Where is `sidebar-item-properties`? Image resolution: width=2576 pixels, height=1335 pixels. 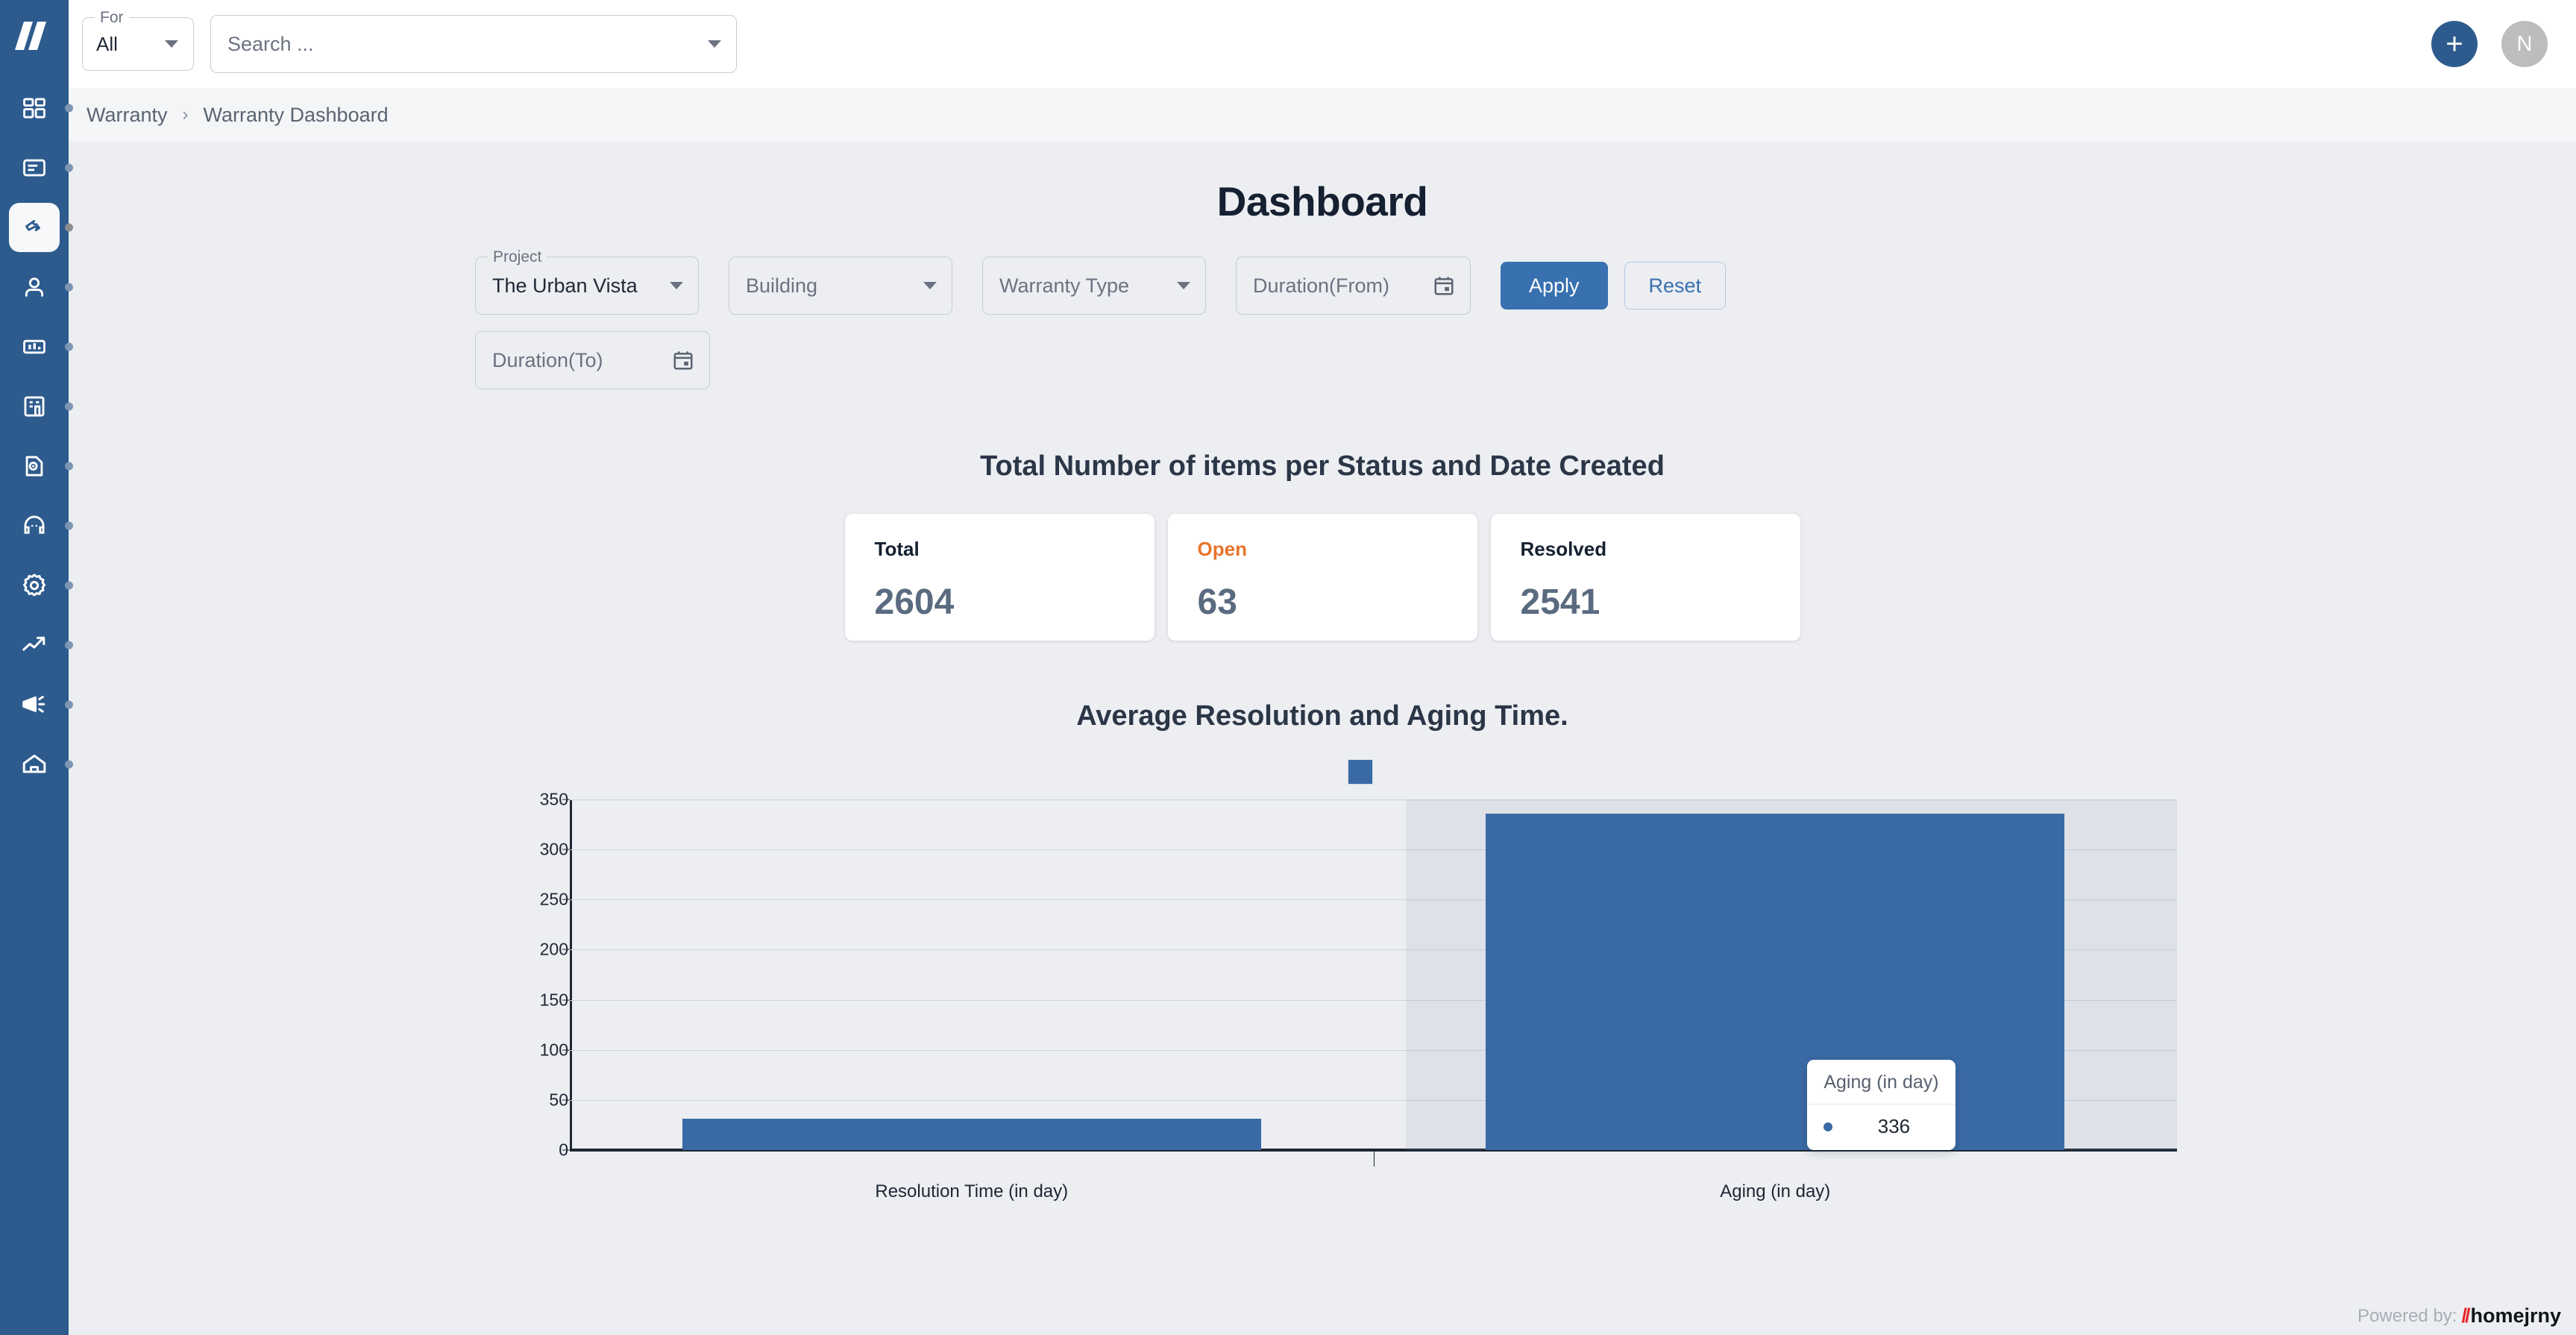
sidebar-item-properties is located at coordinates (41, 764).